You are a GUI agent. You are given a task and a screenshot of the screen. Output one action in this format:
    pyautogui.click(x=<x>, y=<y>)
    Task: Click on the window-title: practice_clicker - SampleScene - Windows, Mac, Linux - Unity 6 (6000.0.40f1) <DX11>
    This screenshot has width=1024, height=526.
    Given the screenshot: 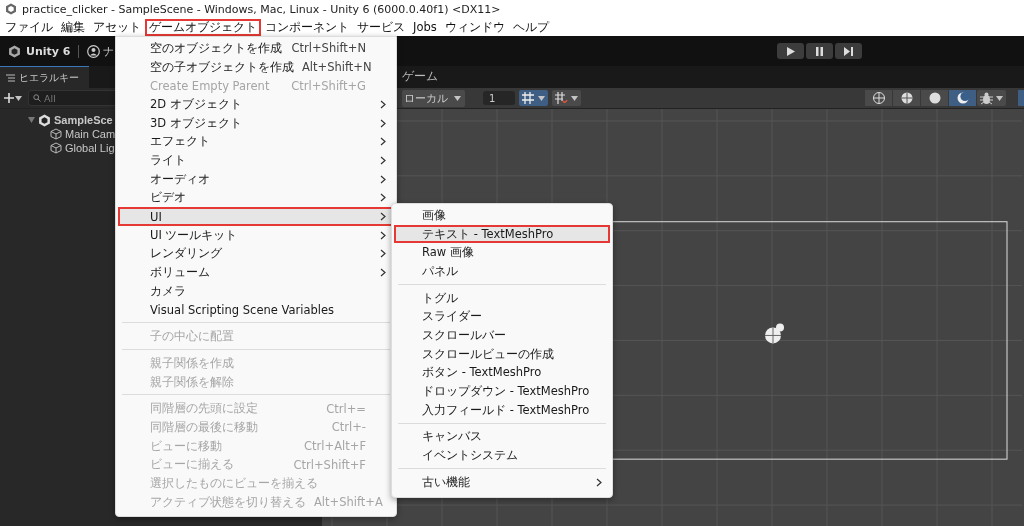 What is the action you would take?
    pyautogui.click(x=261, y=9)
    